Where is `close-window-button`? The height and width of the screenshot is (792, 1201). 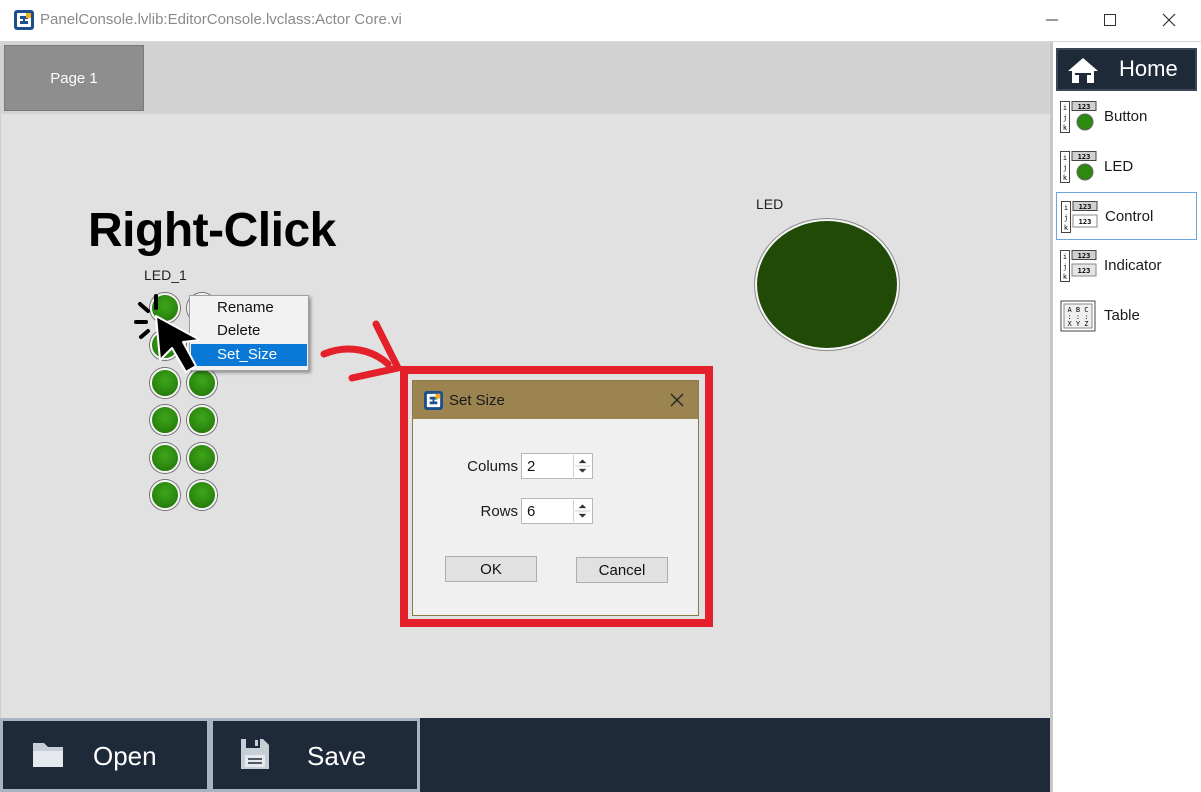
close-window-button is located at coordinates (1169, 20).